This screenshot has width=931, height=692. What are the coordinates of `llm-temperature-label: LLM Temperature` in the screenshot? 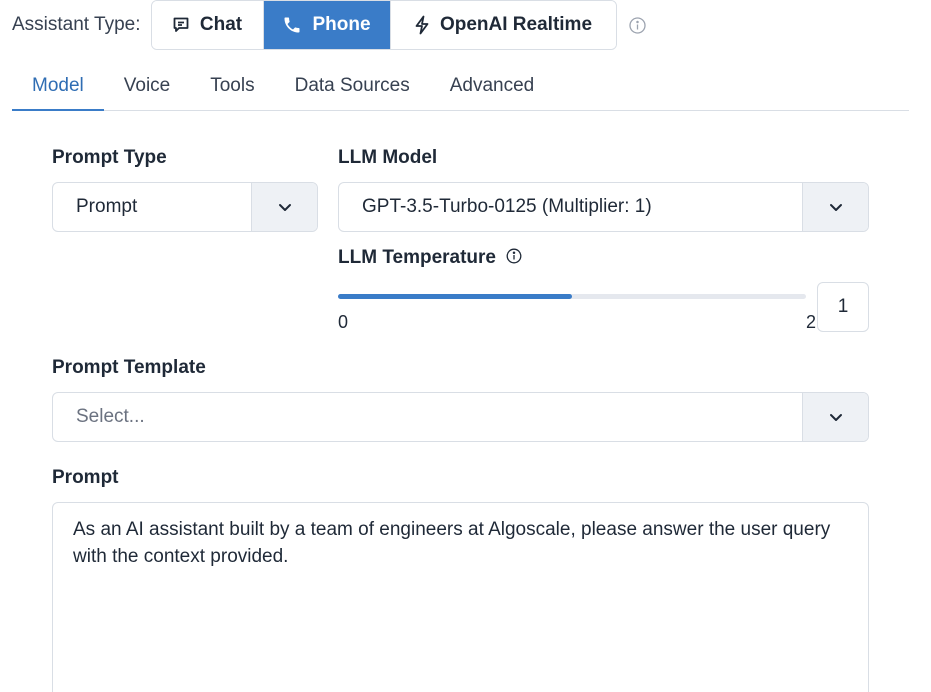 It's located at (417, 257).